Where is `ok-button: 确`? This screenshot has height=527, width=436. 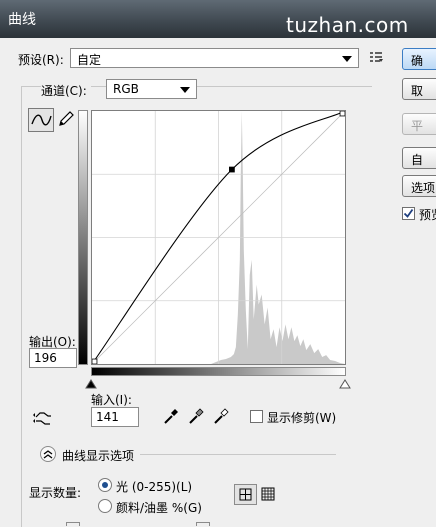
ok-button: 确 is located at coordinates (419, 59).